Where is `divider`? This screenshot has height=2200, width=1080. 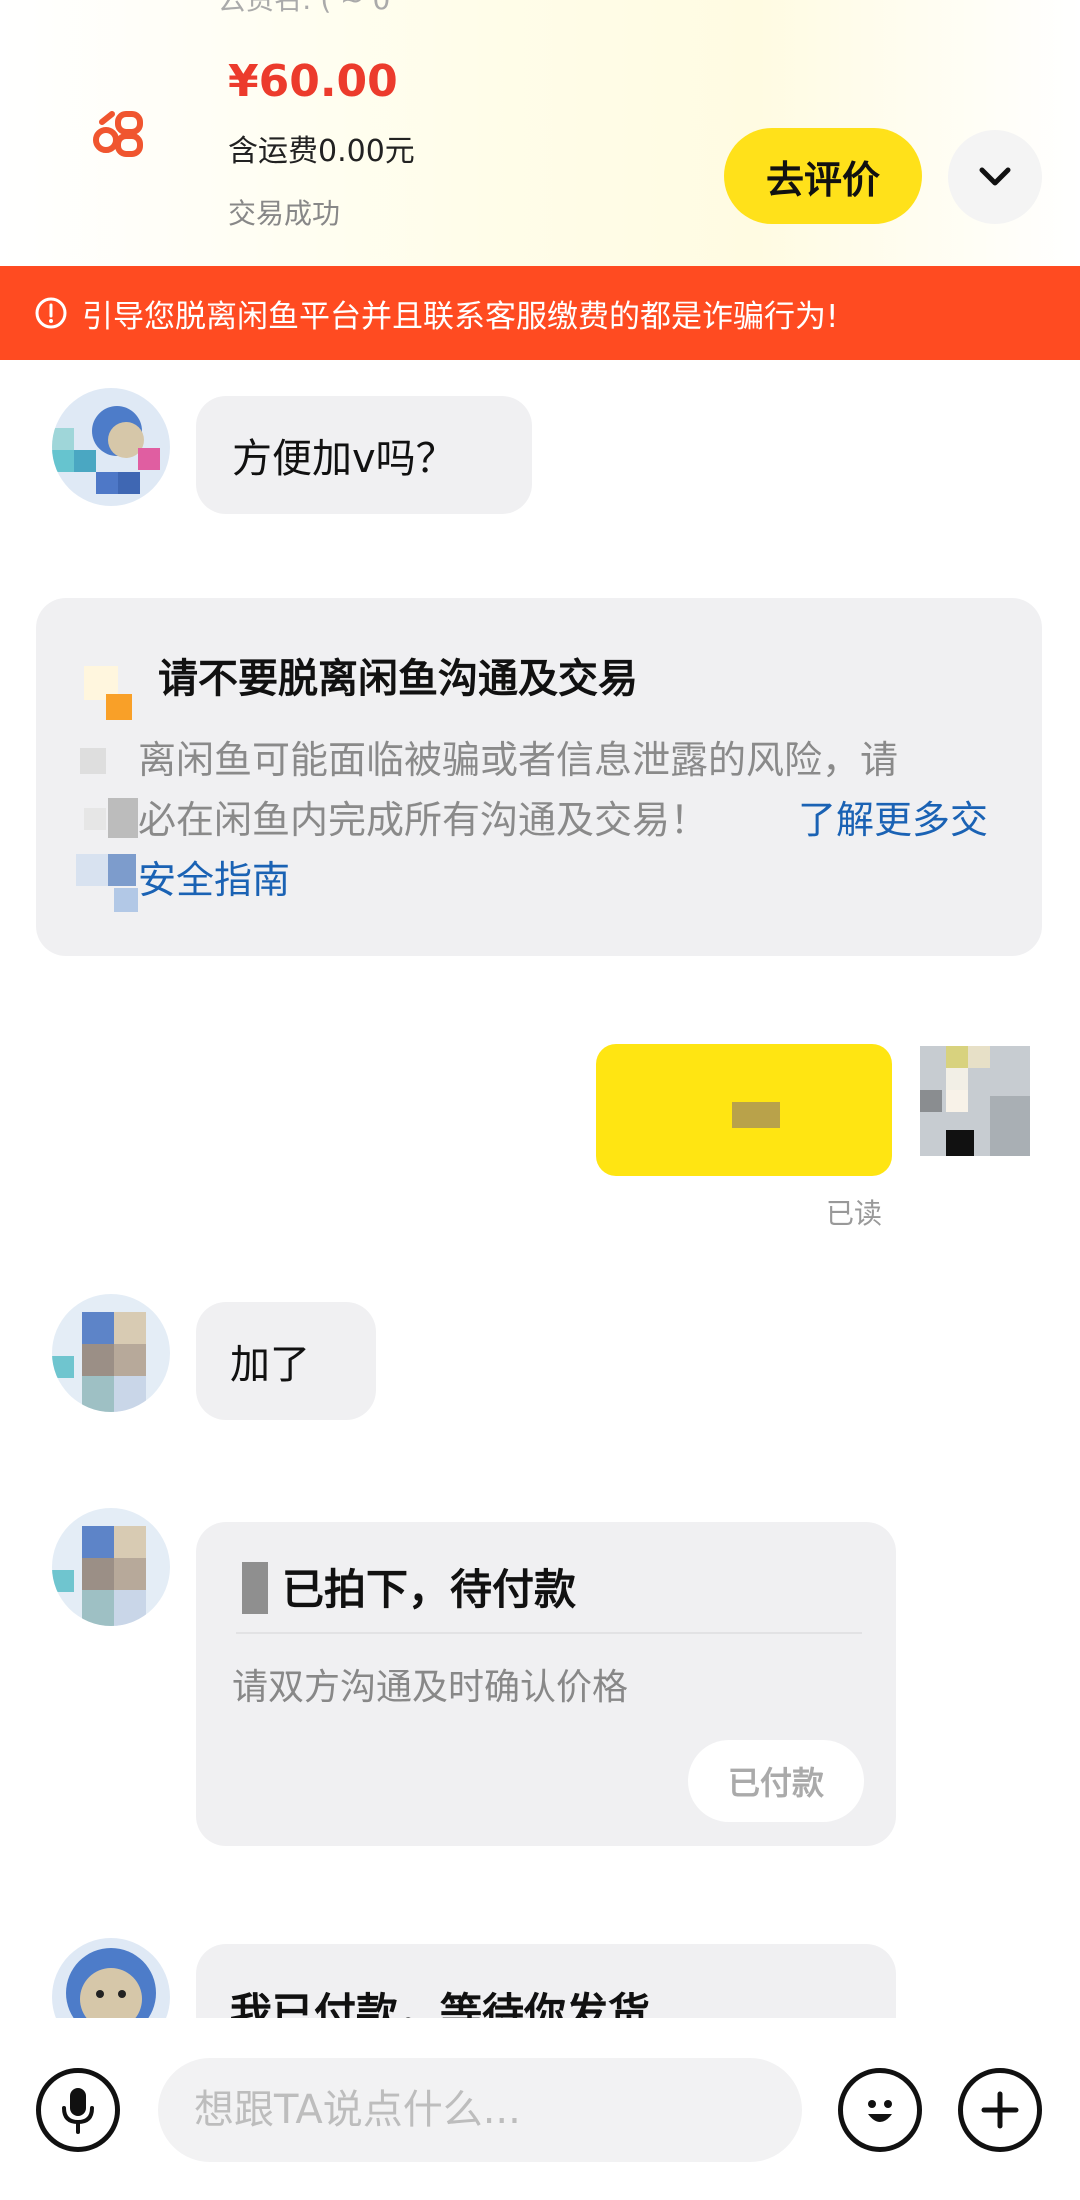
divider is located at coordinates (549, 1633).